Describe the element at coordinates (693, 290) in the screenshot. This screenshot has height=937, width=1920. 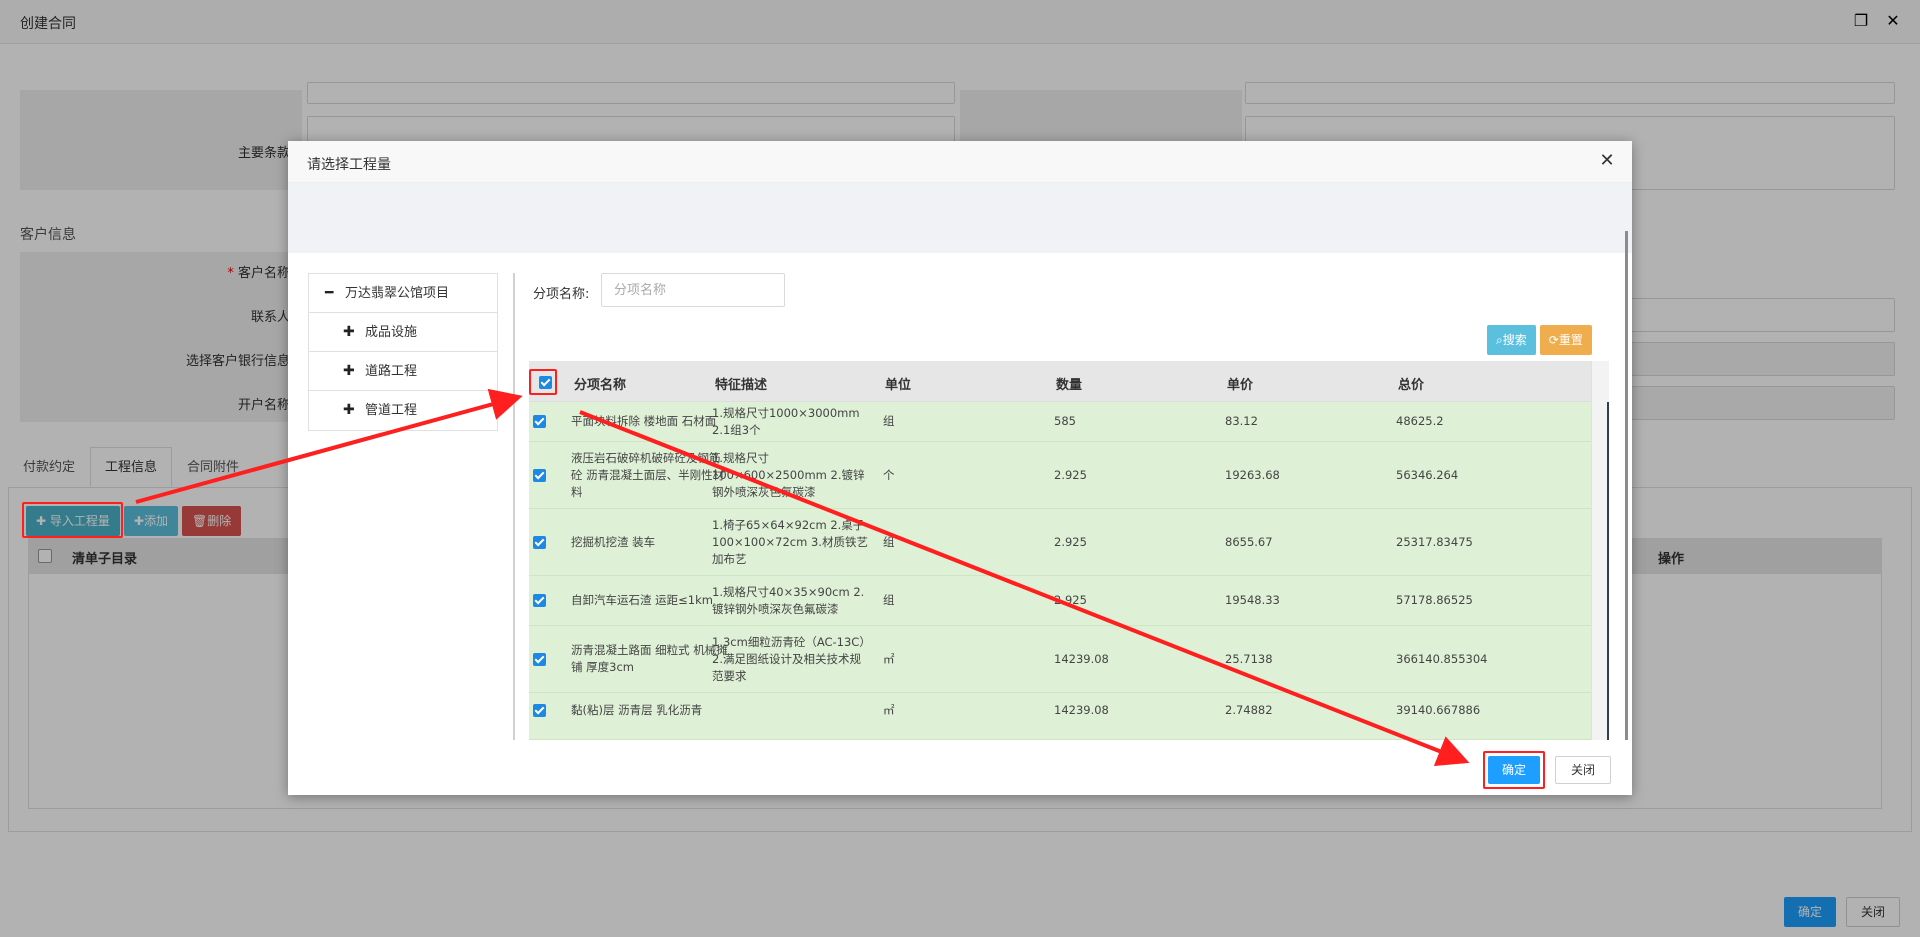
I see `item-name-search-input` at that location.